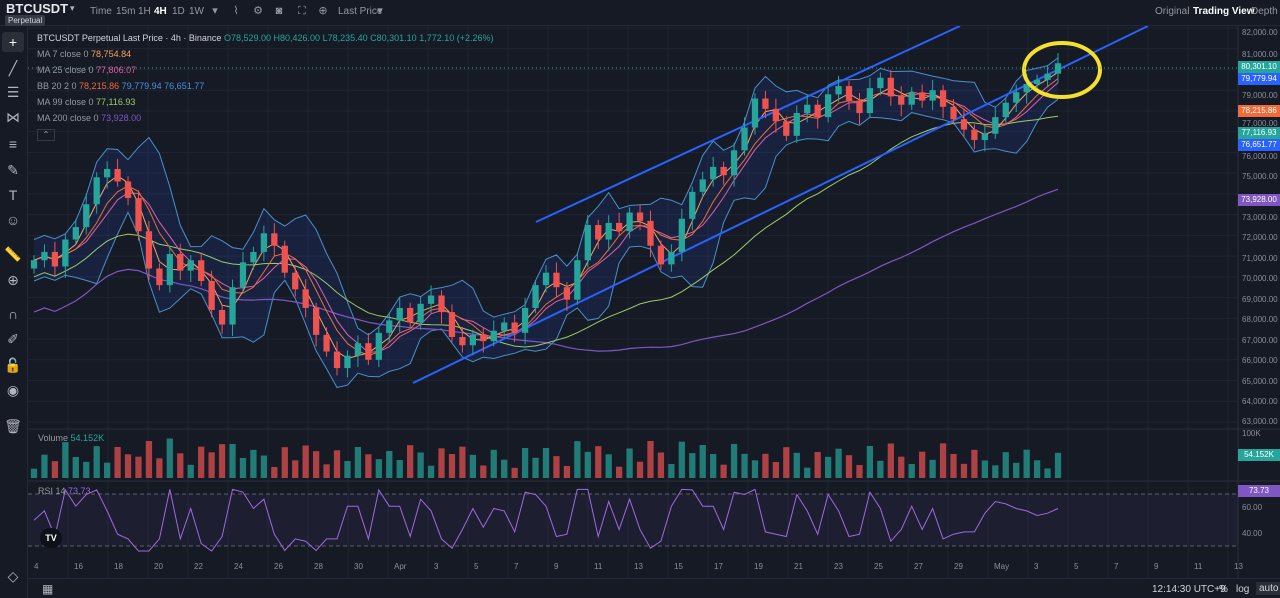 The width and height of the screenshot is (1280, 598). What do you see at coordinates (13, 280) in the screenshot?
I see `zoom-icon: ⊕` at bounding box center [13, 280].